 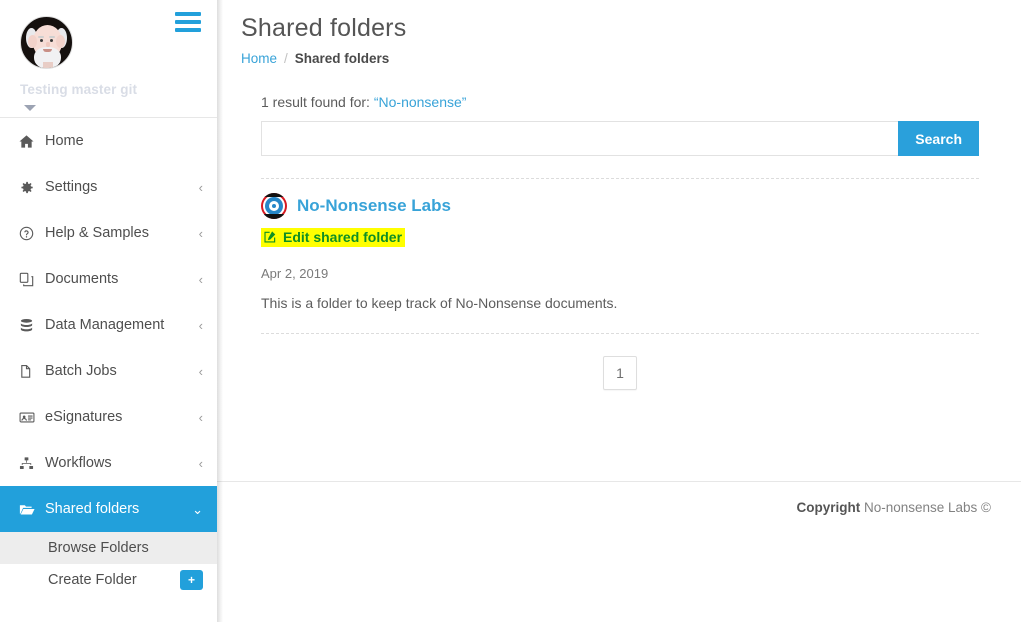 What do you see at coordinates (64, 141) in the screenshot?
I see `sidebar-item-label: Home` at bounding box center [64, 141].